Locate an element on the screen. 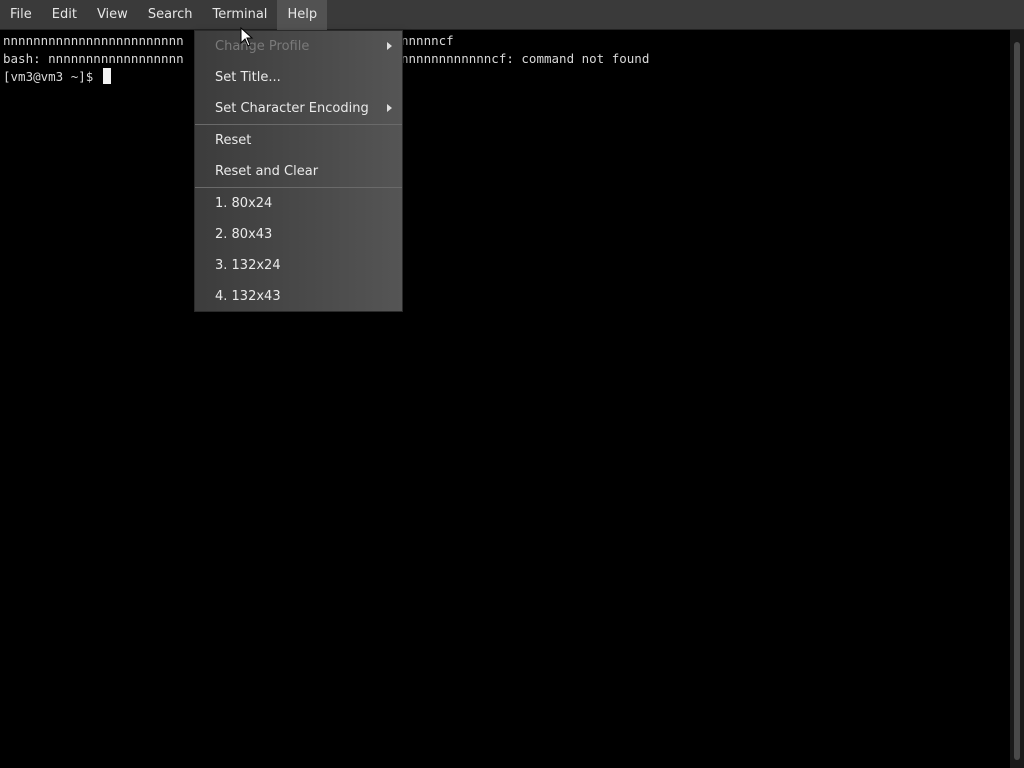 This screenshot has height=768, width=1024. terminal-line-left: bash: nnnnnnnnnnnnnnnnnn is located at coordinates (93, 58).